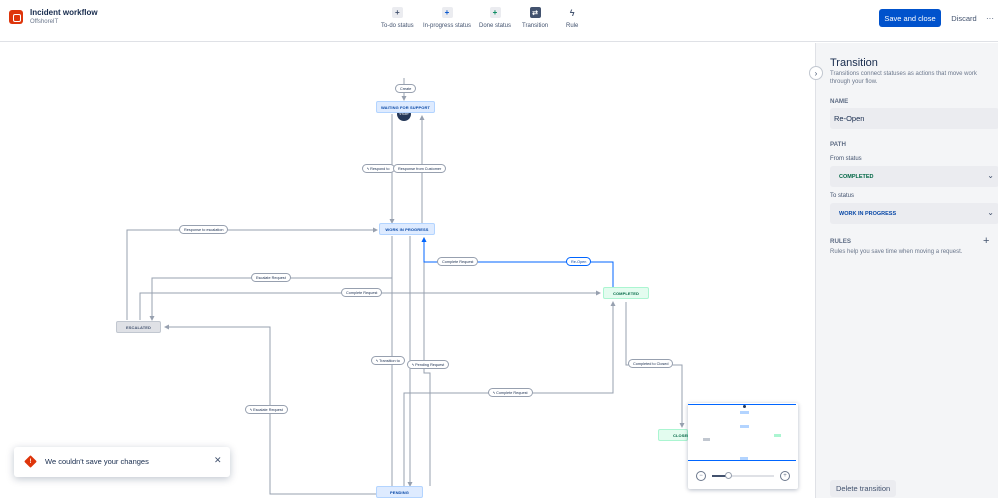 The height and width of the screenshot is (498, 998). I want to click on error-icon: !, so click(30, 461).